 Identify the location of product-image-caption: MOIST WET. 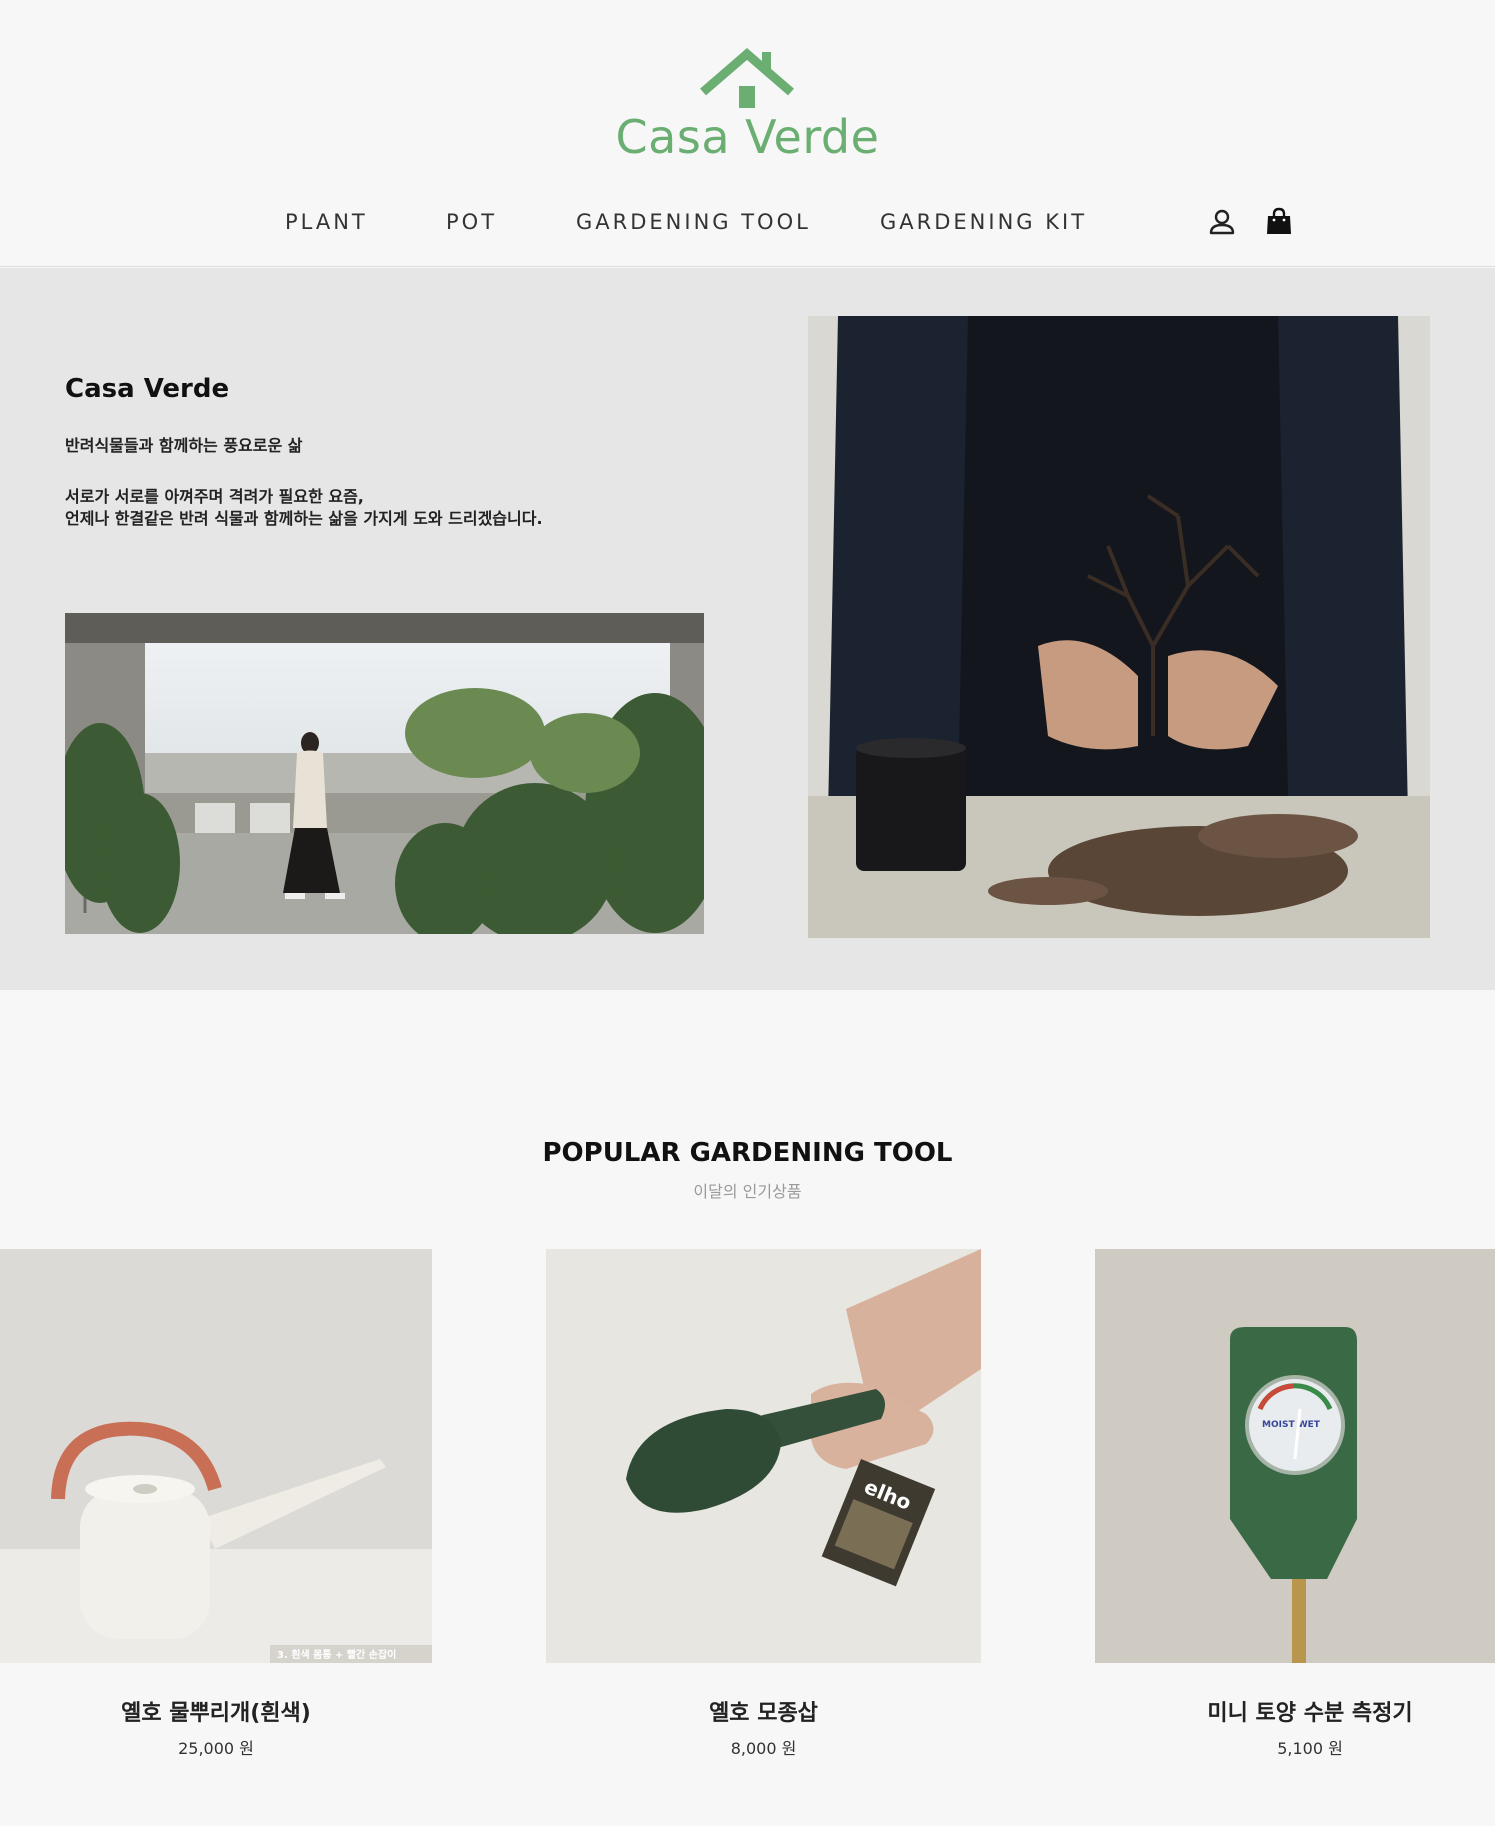
(1291, 1425).